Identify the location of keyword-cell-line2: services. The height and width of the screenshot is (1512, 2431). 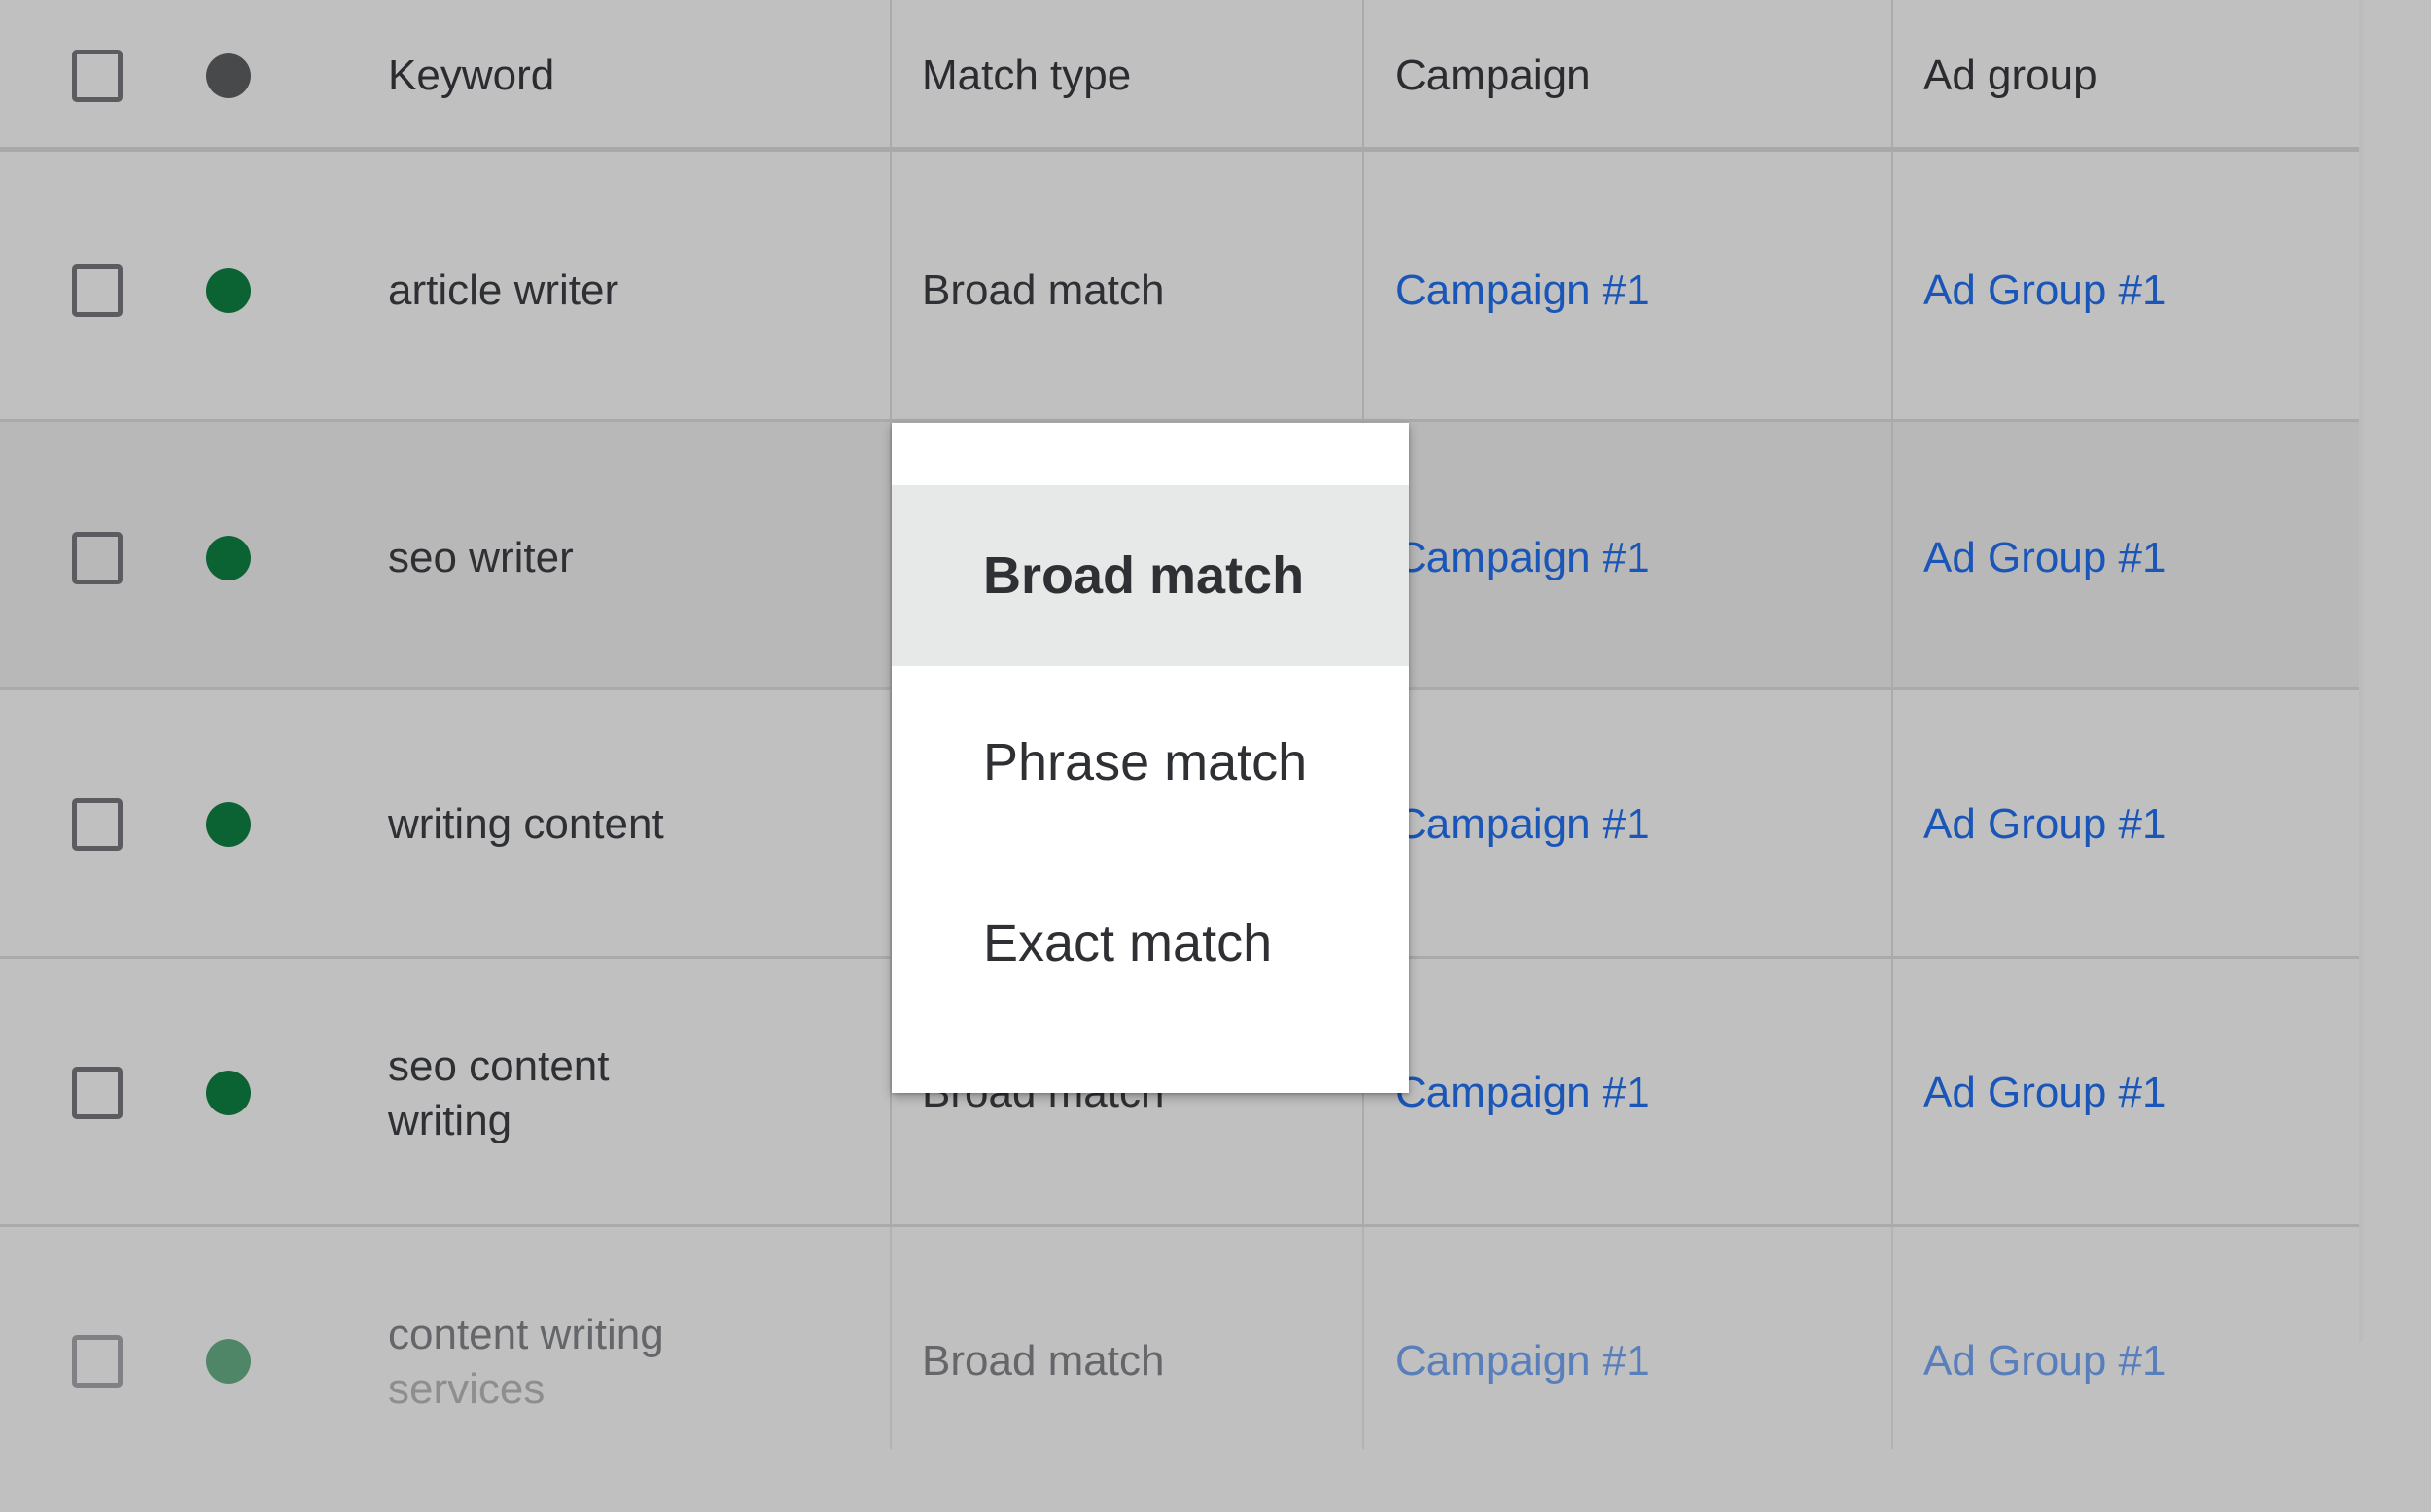
(467, 1389).